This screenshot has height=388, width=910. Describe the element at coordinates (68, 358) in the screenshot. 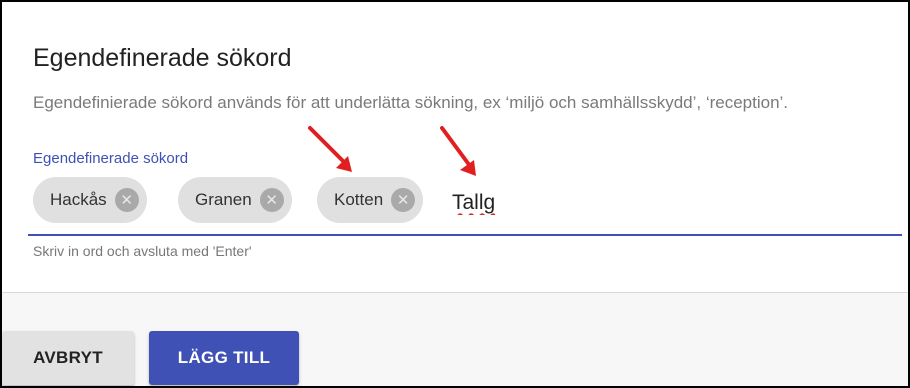

I see `cancel-button: AVBRYT` at that location.